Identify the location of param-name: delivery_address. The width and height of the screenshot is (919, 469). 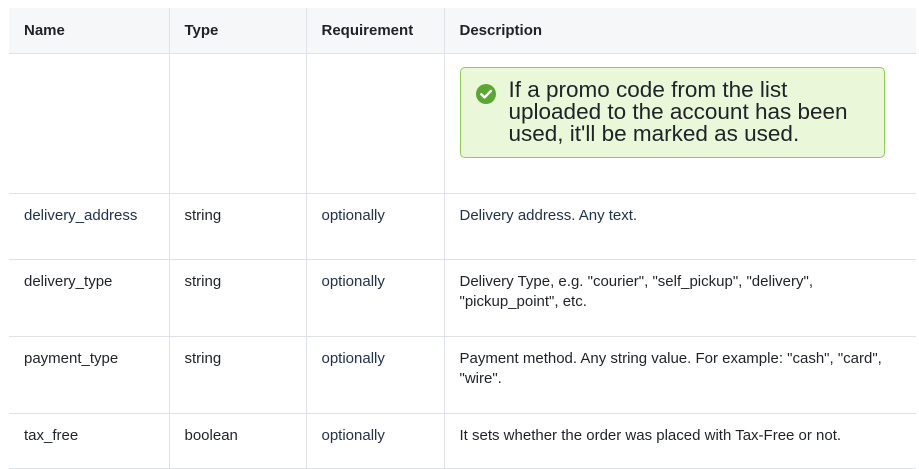
(89, 226).